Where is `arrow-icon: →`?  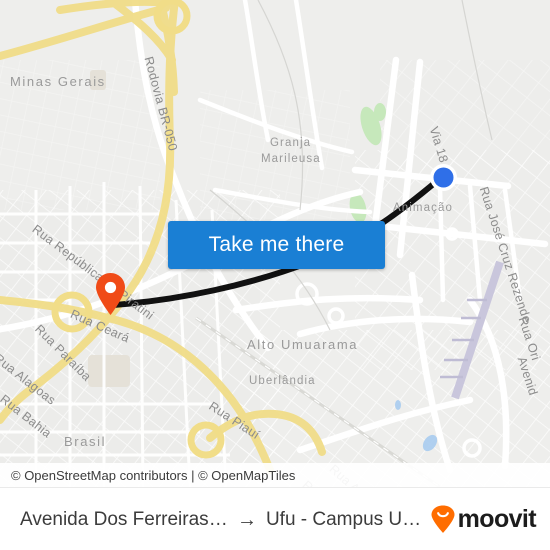 arrow-icon: → is located at coordinates (246, 519).